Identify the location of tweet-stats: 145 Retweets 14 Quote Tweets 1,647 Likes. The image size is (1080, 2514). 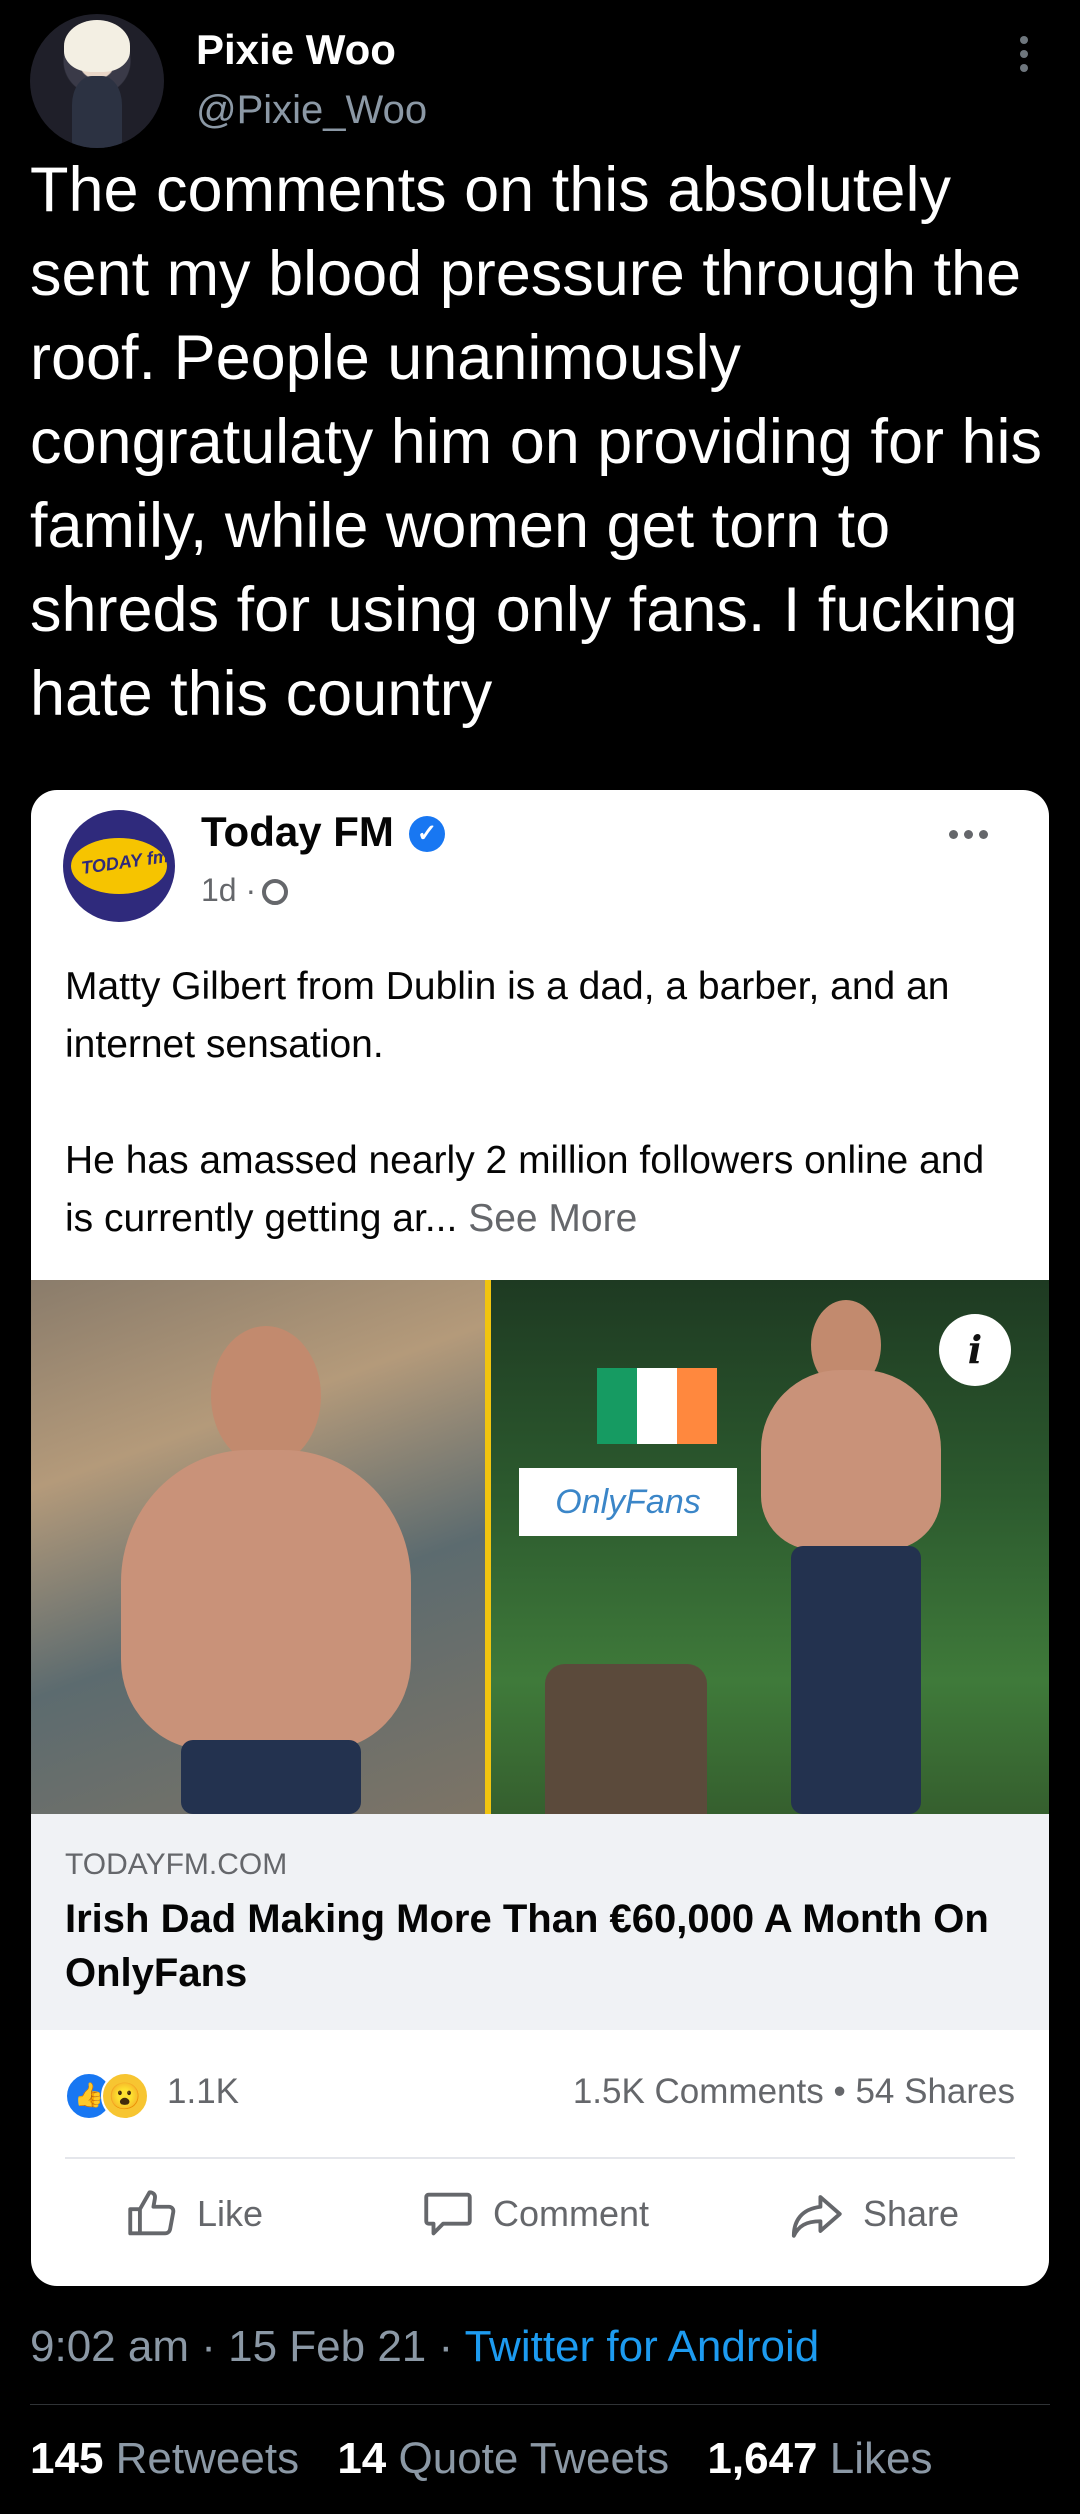
(481, 2459).